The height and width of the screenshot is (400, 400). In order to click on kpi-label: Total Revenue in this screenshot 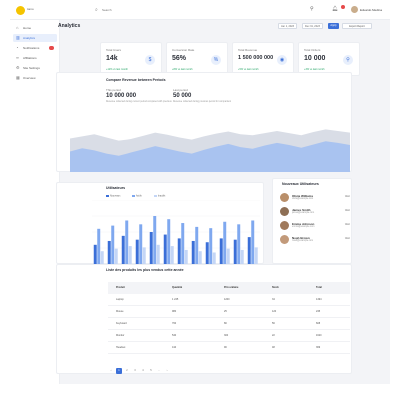, I will do `click(248, 50)`.